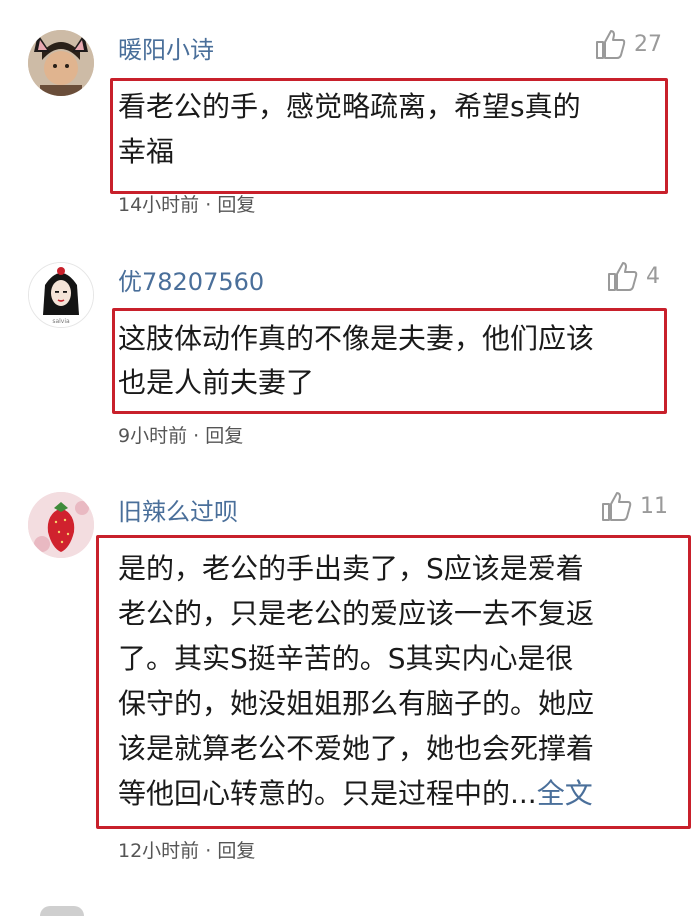 The width and height of the screenshot is (696, 916). Describe the element at coordinates (356, 613) in the screenshot. I see `comment-text-3-line-2: 老公的，只是老公的爱应该一去不复返` at that location.